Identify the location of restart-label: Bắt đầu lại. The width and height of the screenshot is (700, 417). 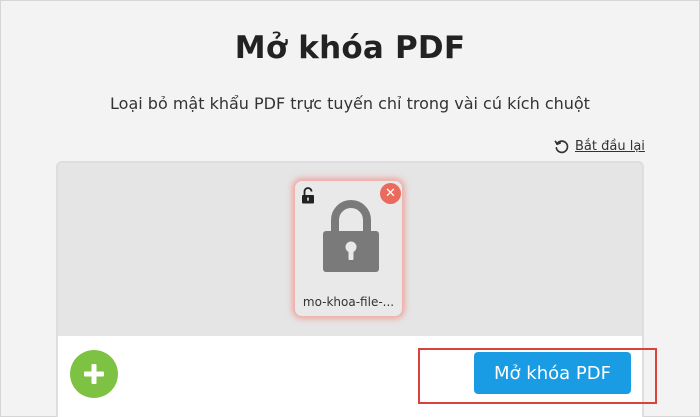
(610, 146).